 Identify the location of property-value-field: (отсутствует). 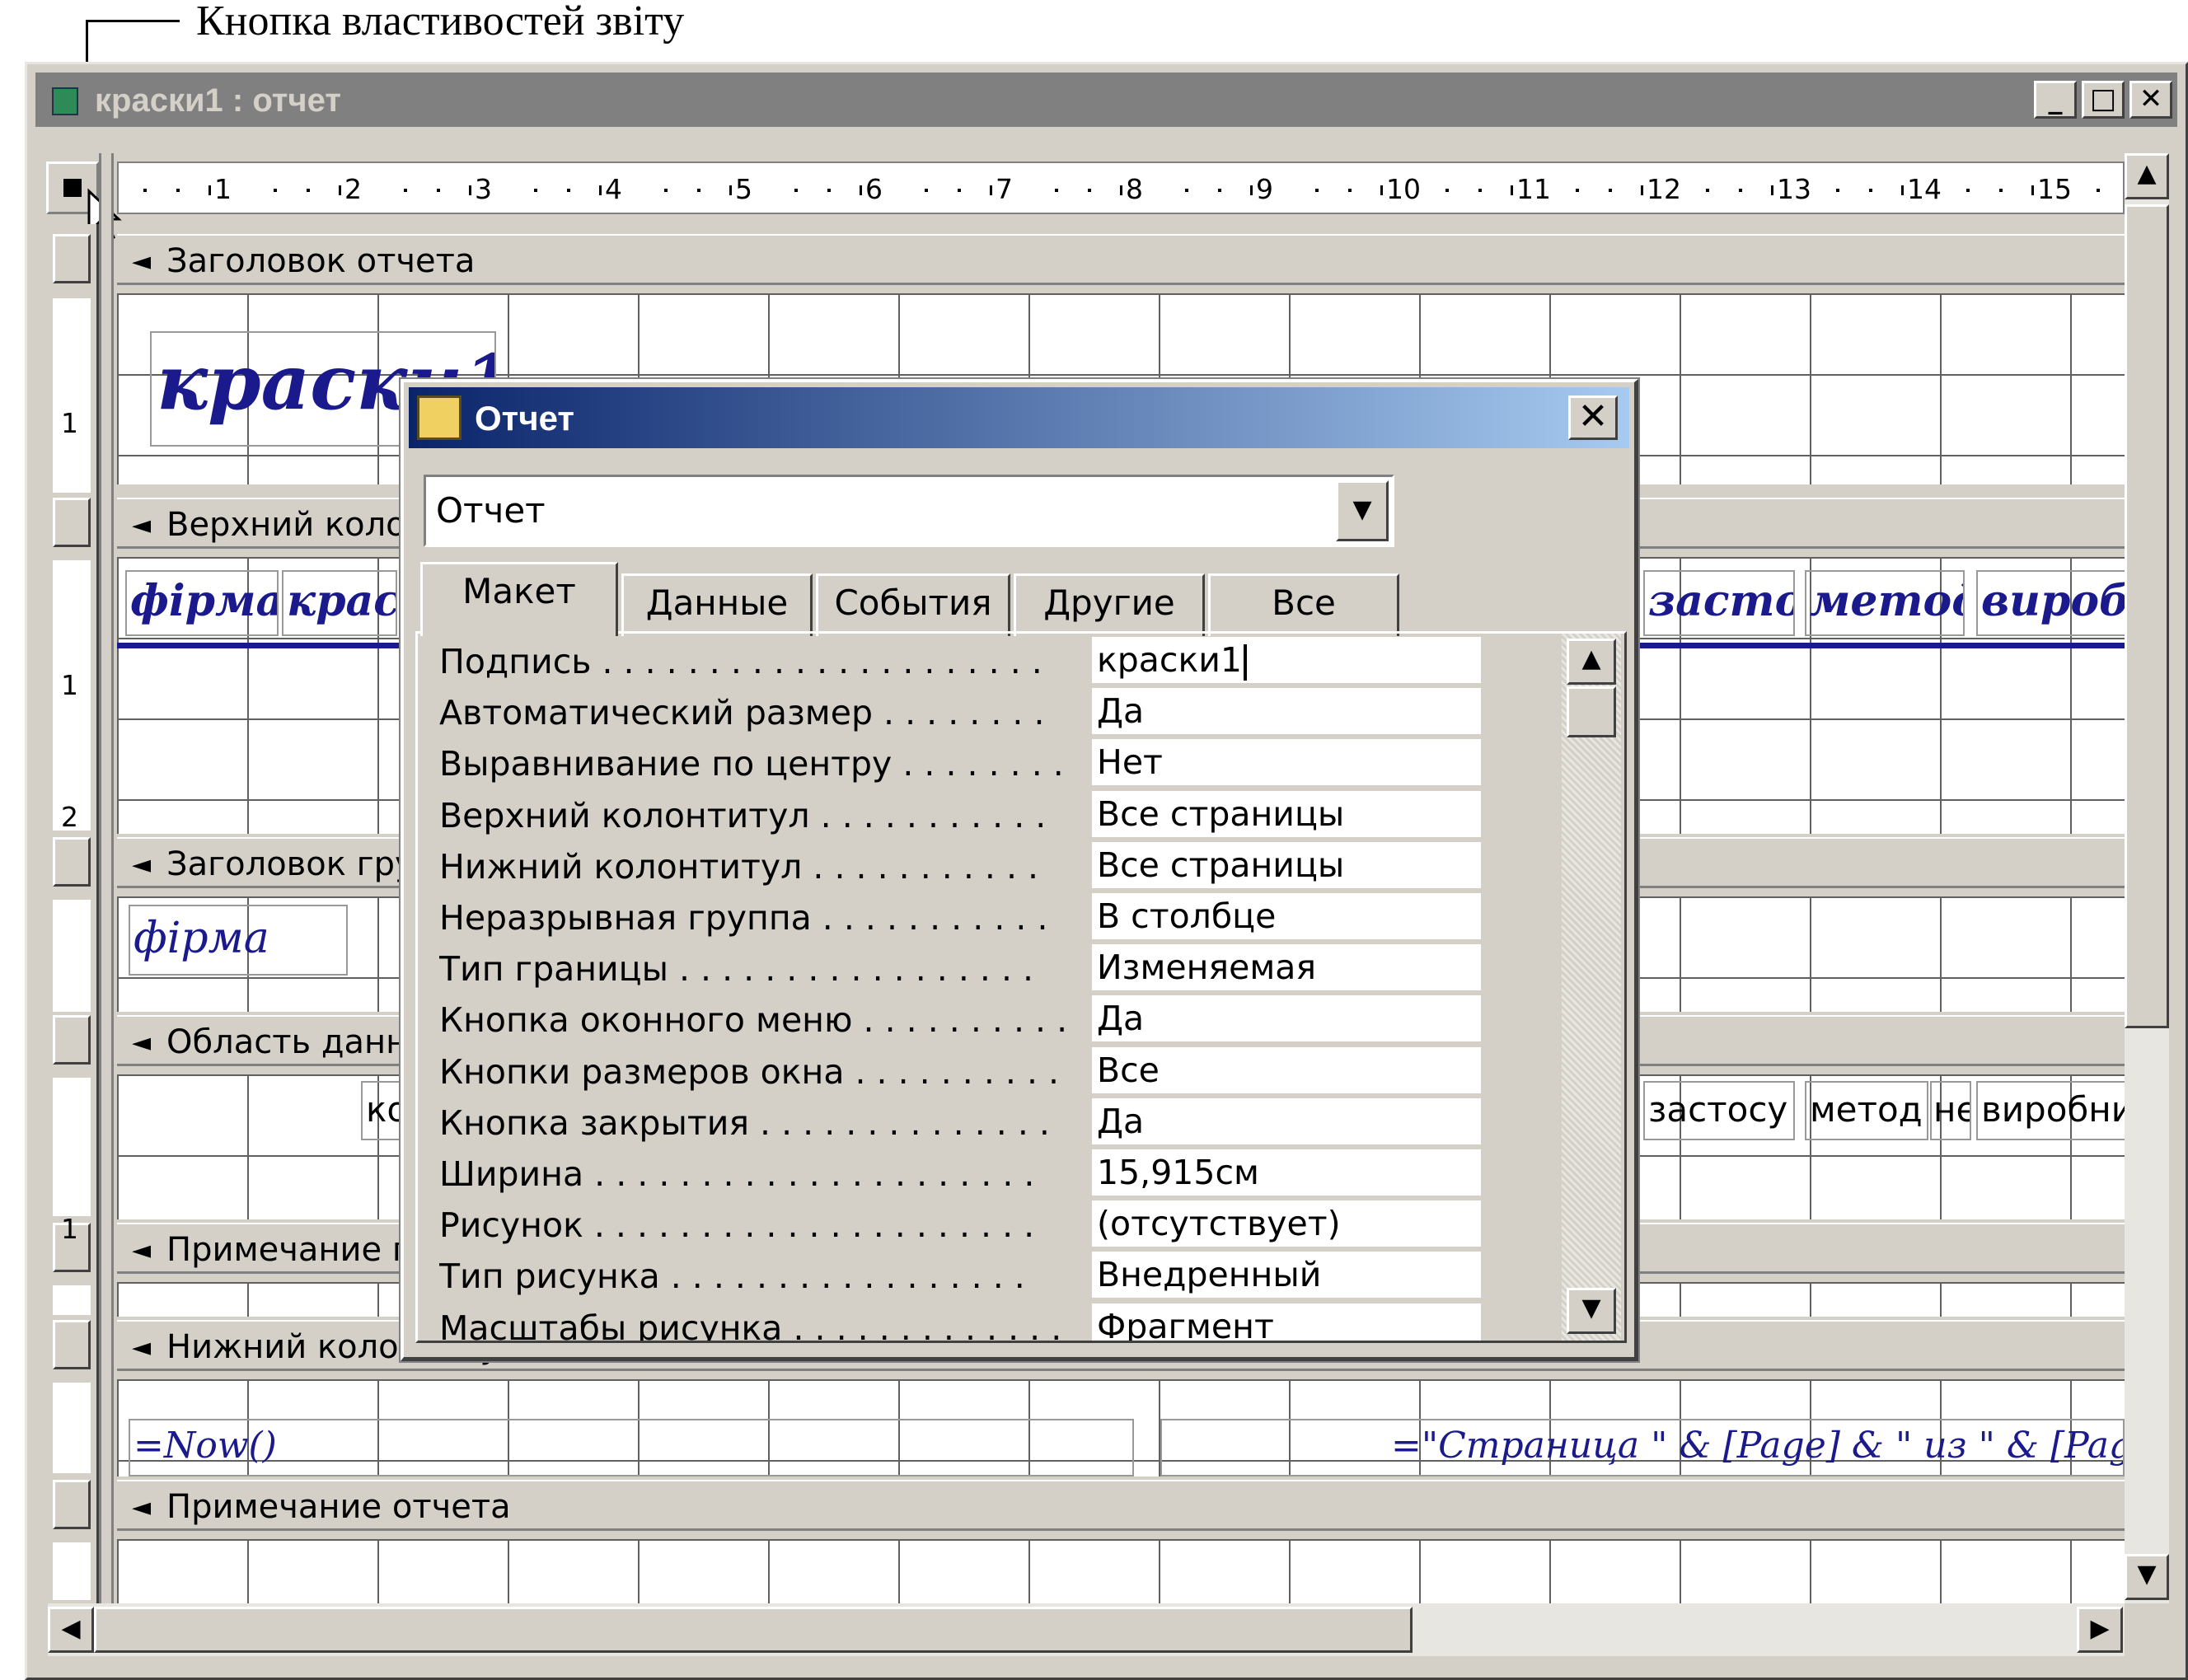
(1286, 1224).